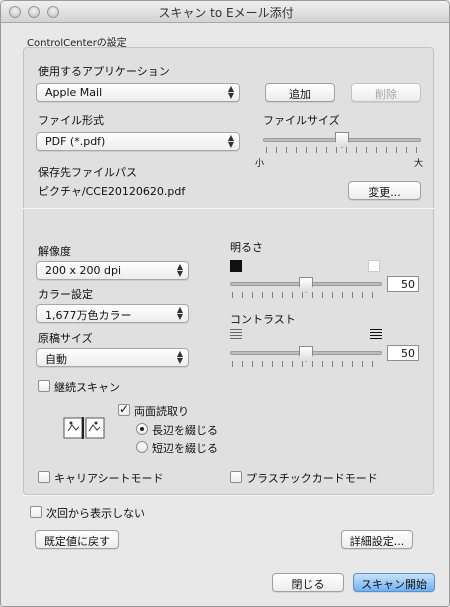  I want to click on window-title: スキャン to Eメール添付, so click(226, 13).